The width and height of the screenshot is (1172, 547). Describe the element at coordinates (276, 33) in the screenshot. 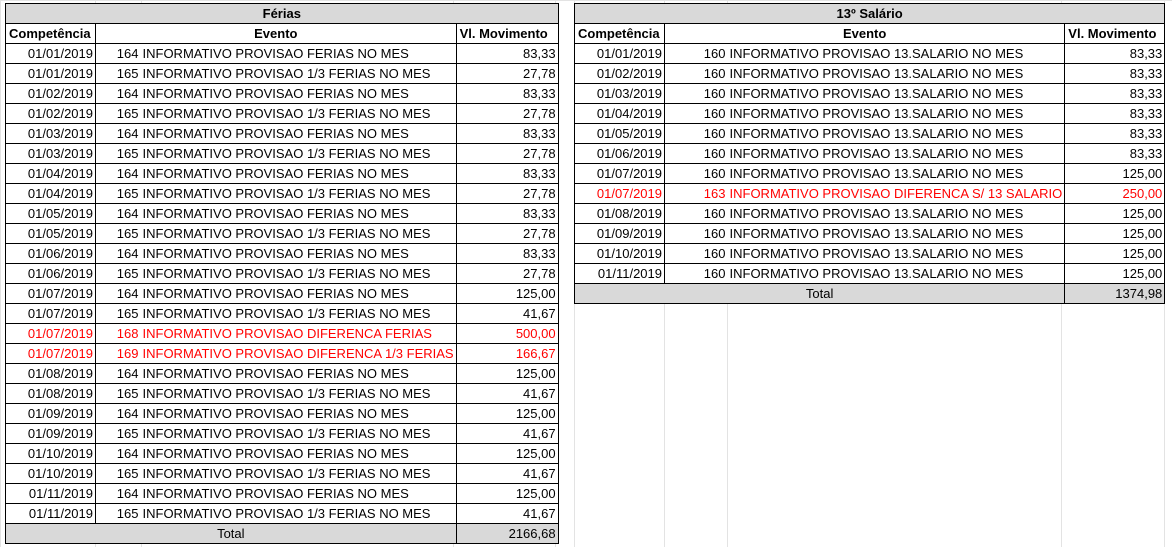

I see `header-evento: Evento` at that location.